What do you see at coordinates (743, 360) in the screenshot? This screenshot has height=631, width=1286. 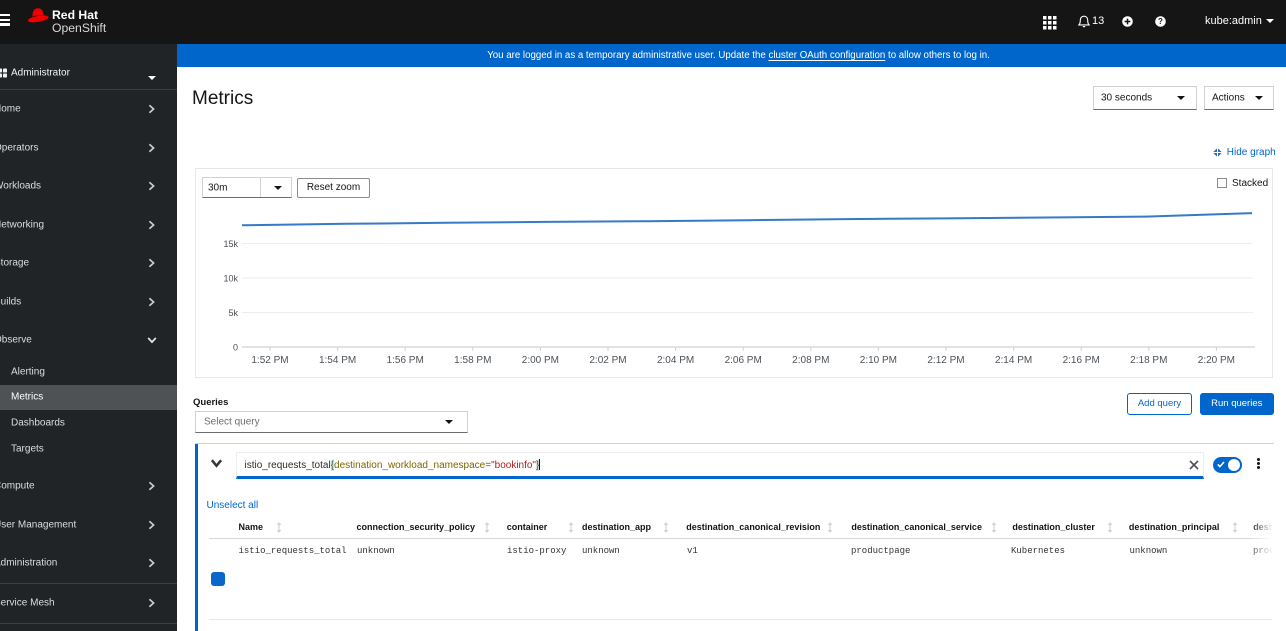 I see `svg-text: 2:06 PM` at bounding box center [743, 360].